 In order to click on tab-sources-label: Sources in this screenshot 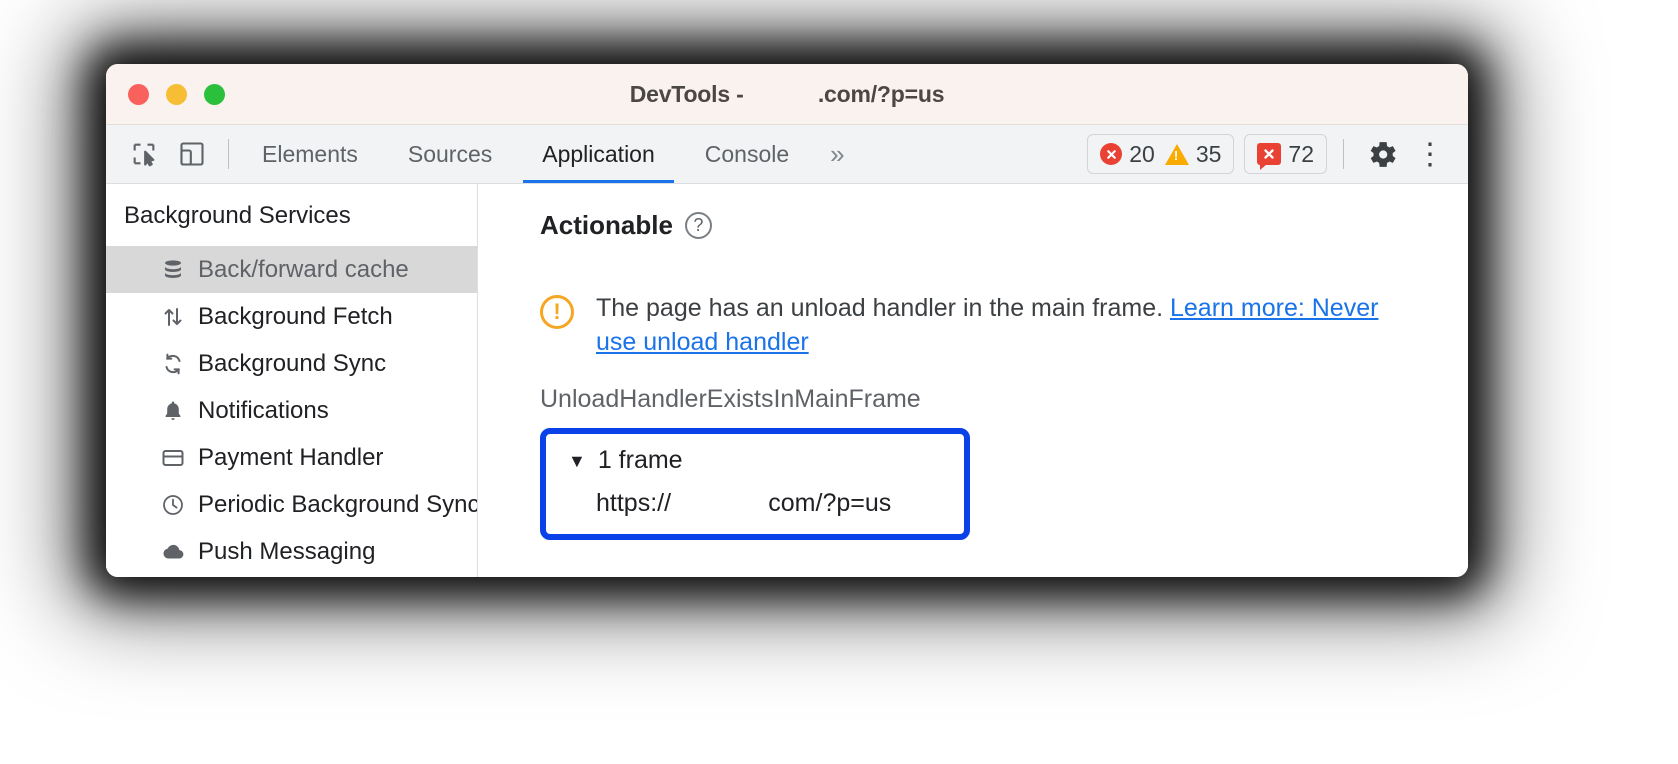, I will do `click(450, 153)`.